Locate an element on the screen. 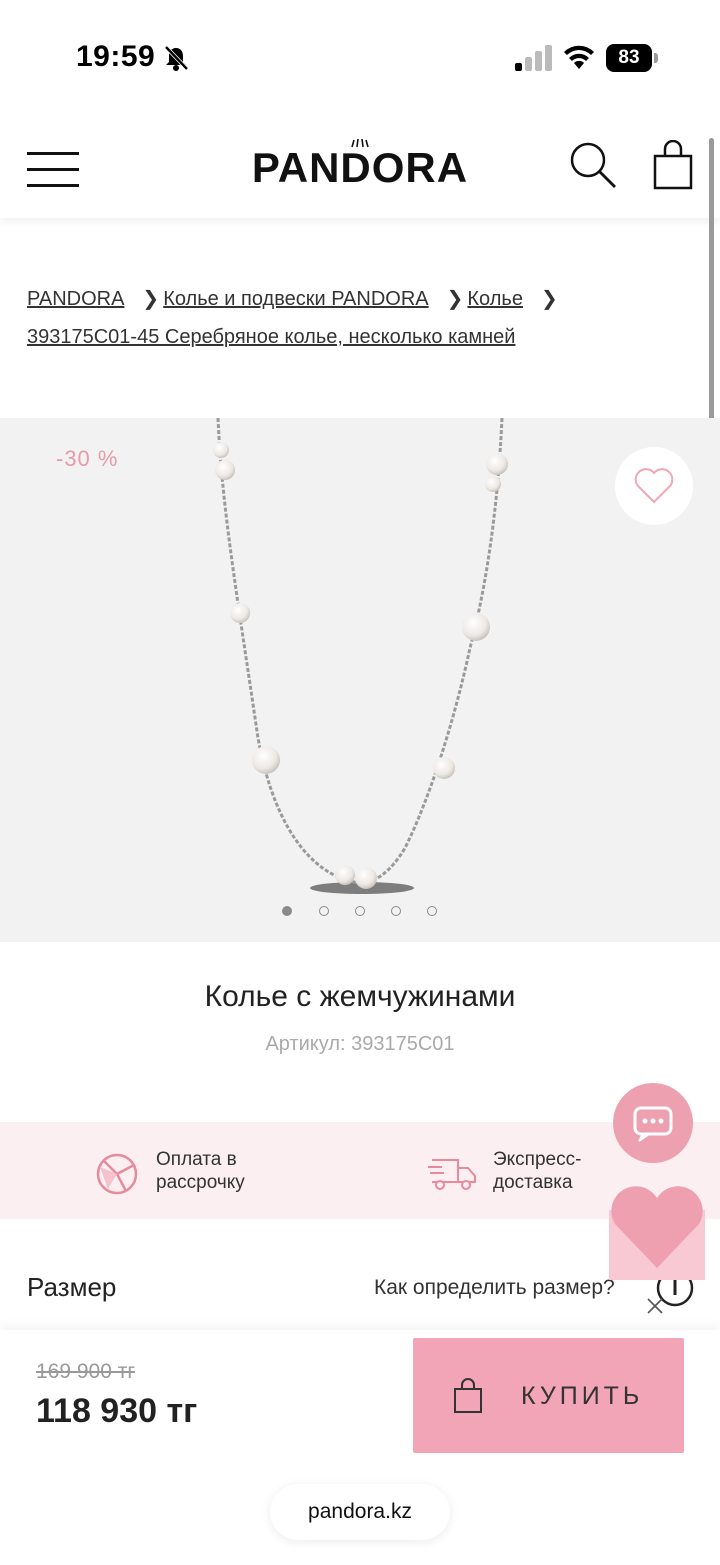 The width and height of the screenshot is (720, 1565). installment-icon is located at coordinates (117, 1174).